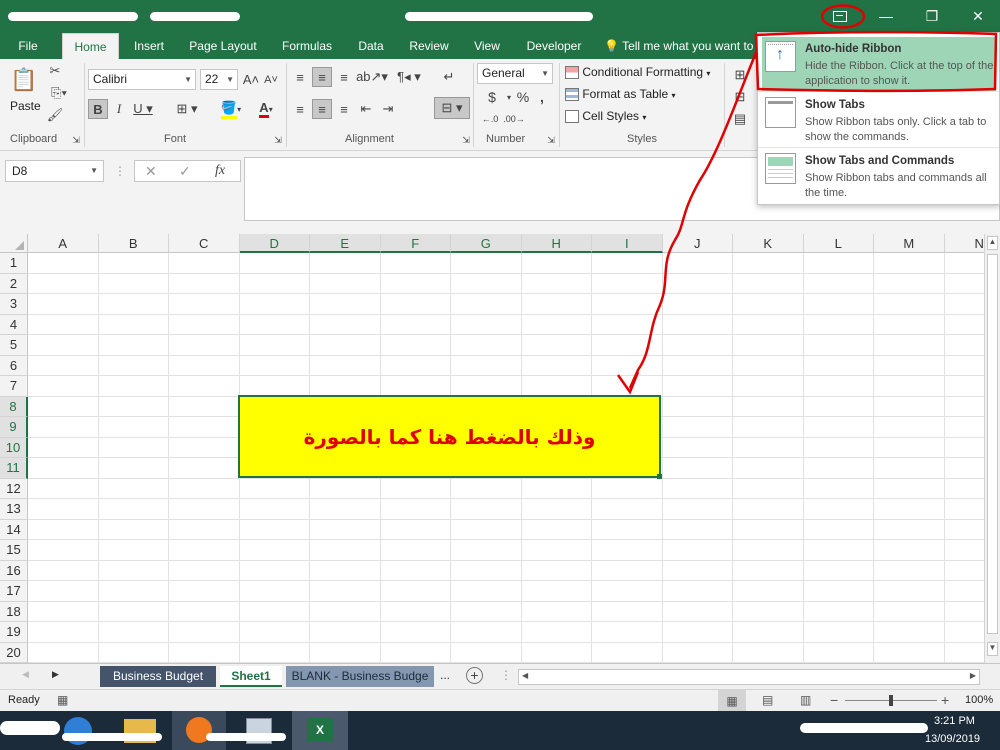 This screenshot has height=750, width=1000. Describe the element at coordinates (954, 721) in the screenshot. I see `clock-time: 3:21 PM` at that location.